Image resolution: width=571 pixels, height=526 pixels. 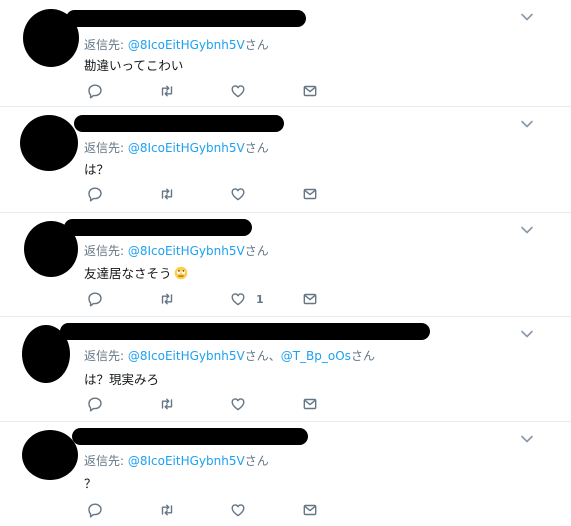 I want to click on reply-handle-link-2: @T_Bp_oOs, so click(x=316, y=356).